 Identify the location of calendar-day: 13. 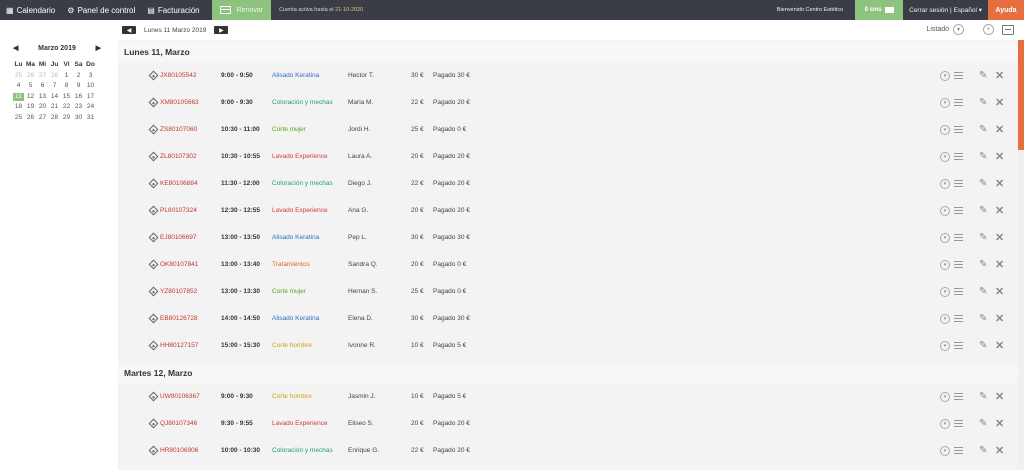
(42, 97).